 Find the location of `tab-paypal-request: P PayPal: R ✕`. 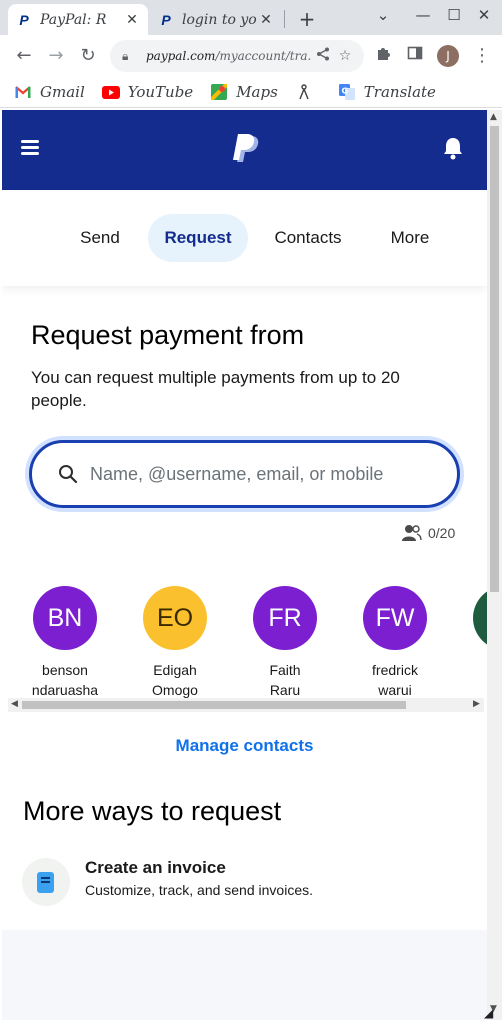

tab-paypal-request: P PayPal: R ✕ is located at coordinates (78, 19).